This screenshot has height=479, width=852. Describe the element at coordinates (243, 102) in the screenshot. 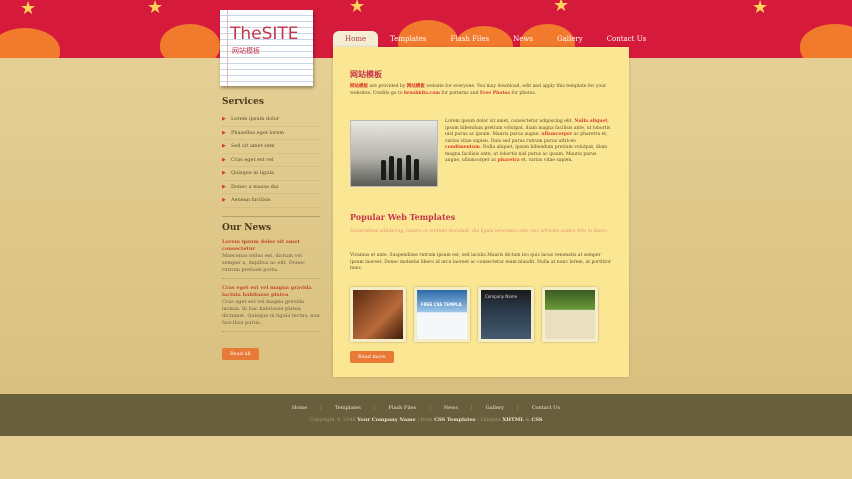

I see `services-heading: Services` at that location.